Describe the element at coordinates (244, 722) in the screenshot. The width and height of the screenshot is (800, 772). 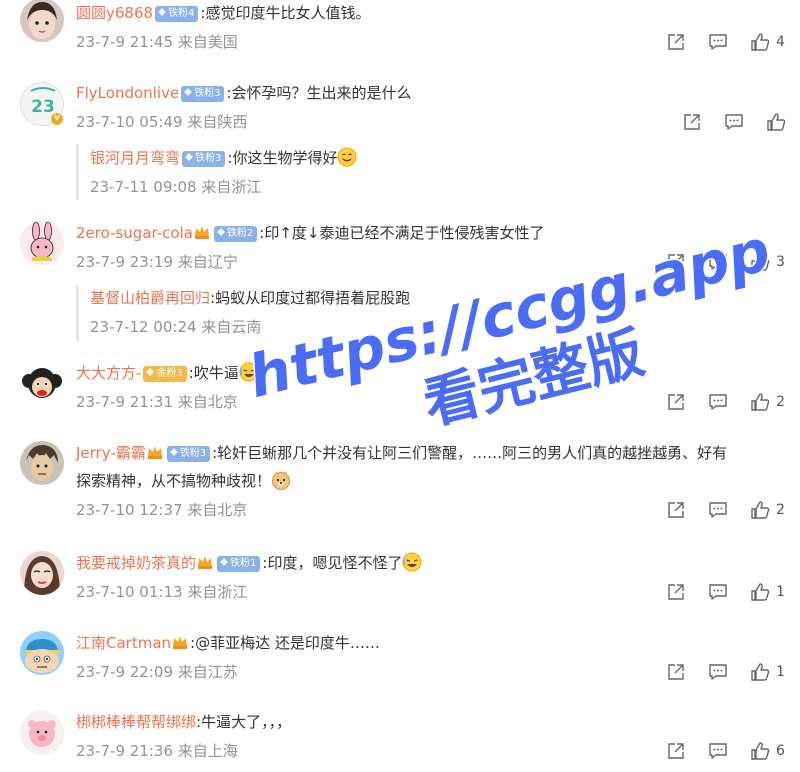
I see `comment-text: :牛逼大了，，，` at that location.